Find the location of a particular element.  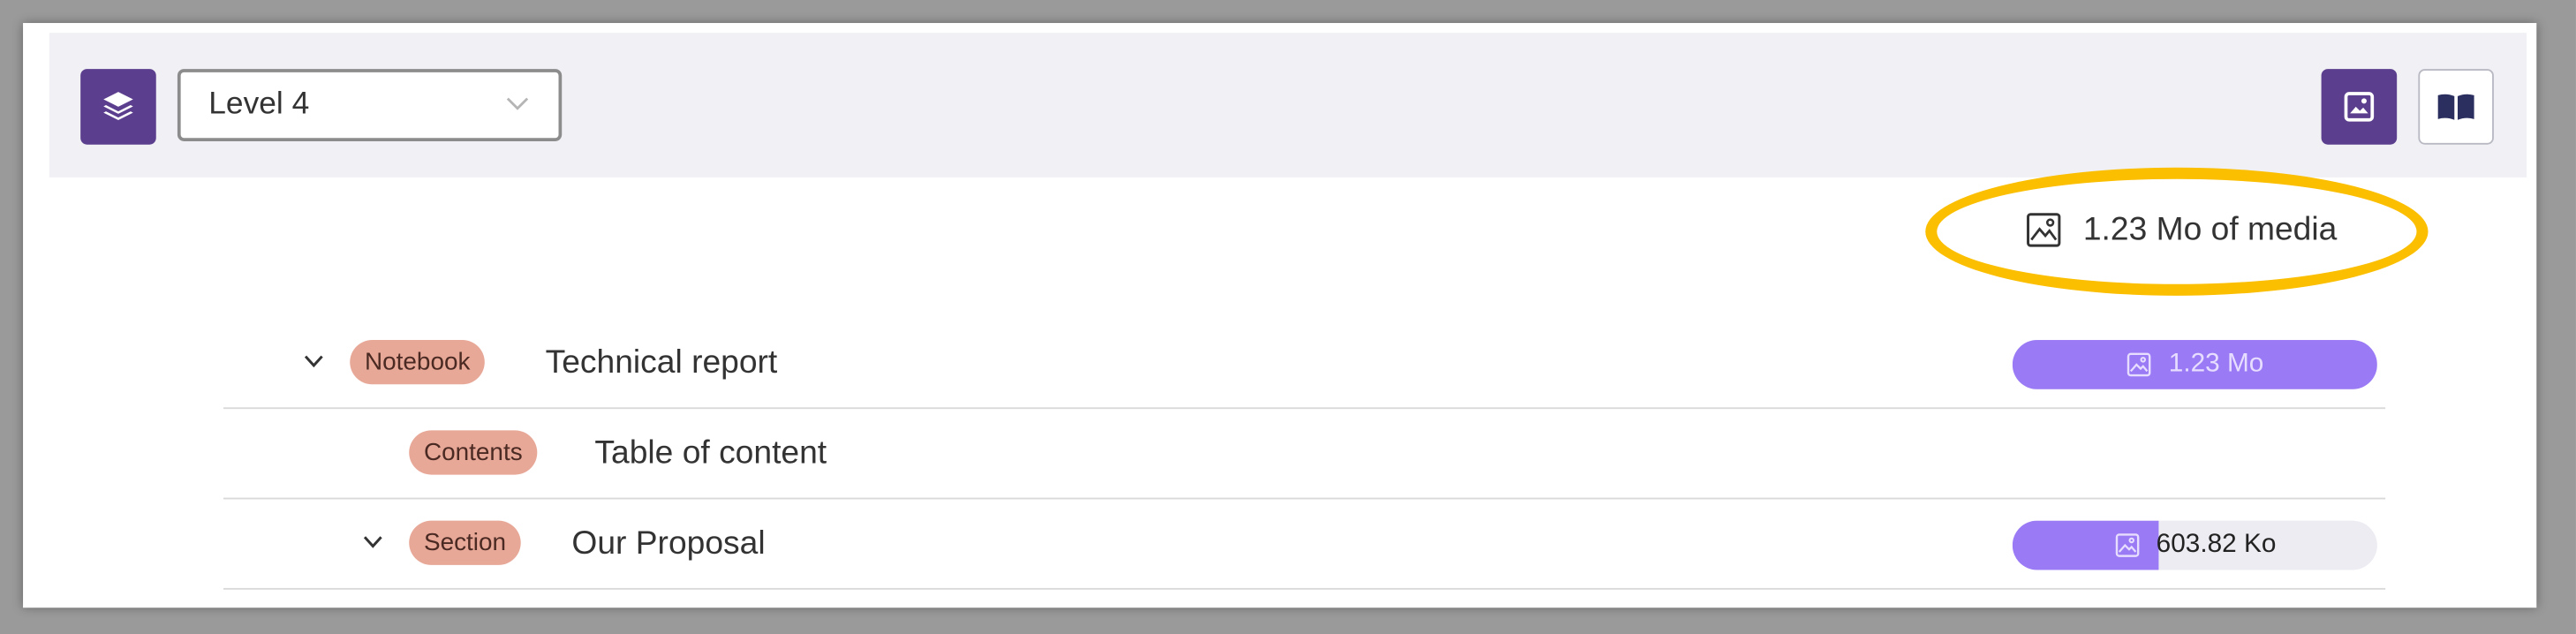

tree-row-contents: Contents Table of content is located at coordinates (1304, 454).